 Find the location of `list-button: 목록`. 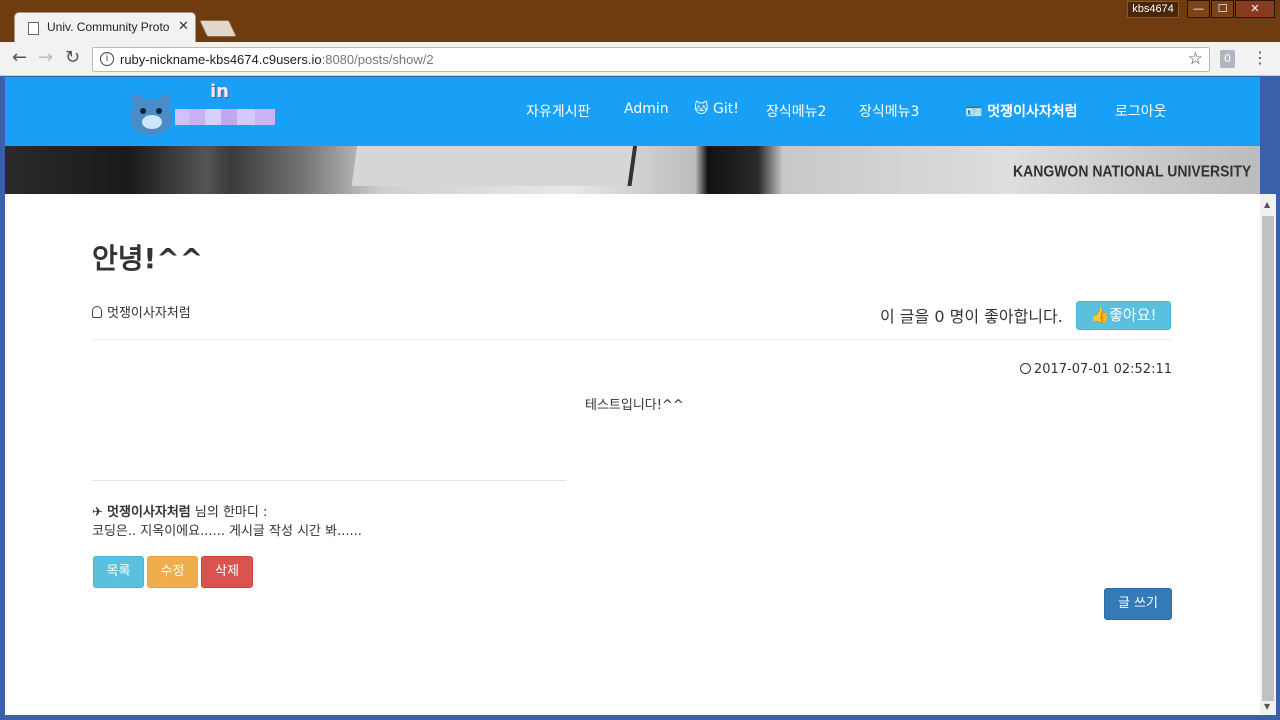

list-button: 목록 is located at coordinates (118, 572).